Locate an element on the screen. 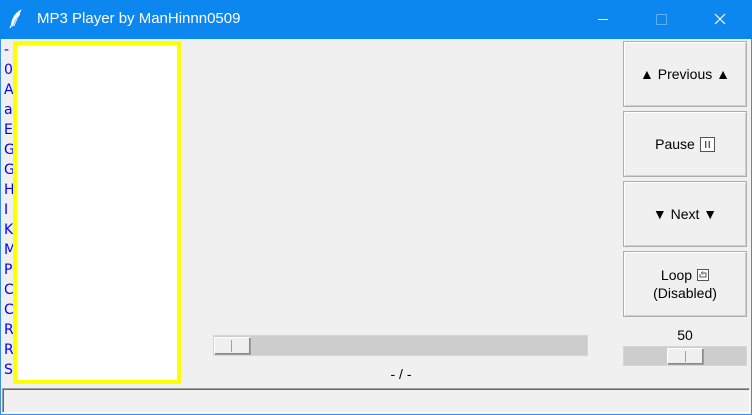 The height and width of the screenshot is (415, 752). letter-index-item: A is located at coordinates (7, 90).